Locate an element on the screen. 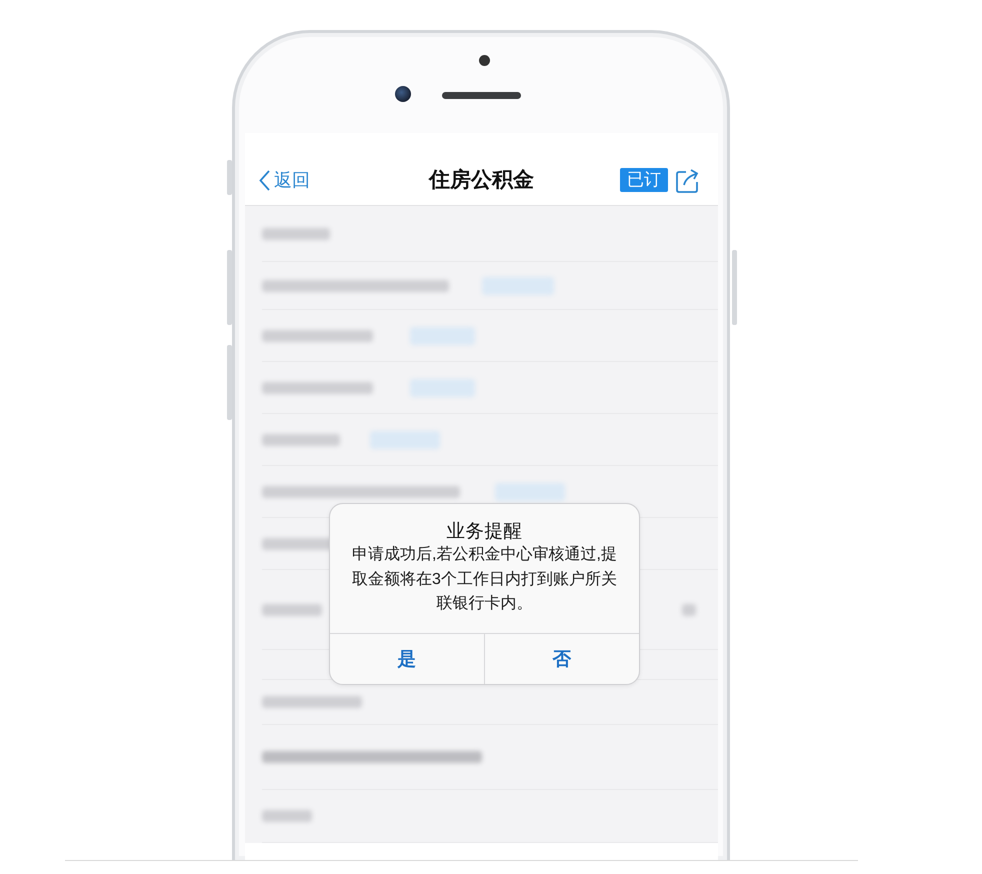 The width and height of the screenshot is (982, 874). share-button is located at coordinates (688, 180).